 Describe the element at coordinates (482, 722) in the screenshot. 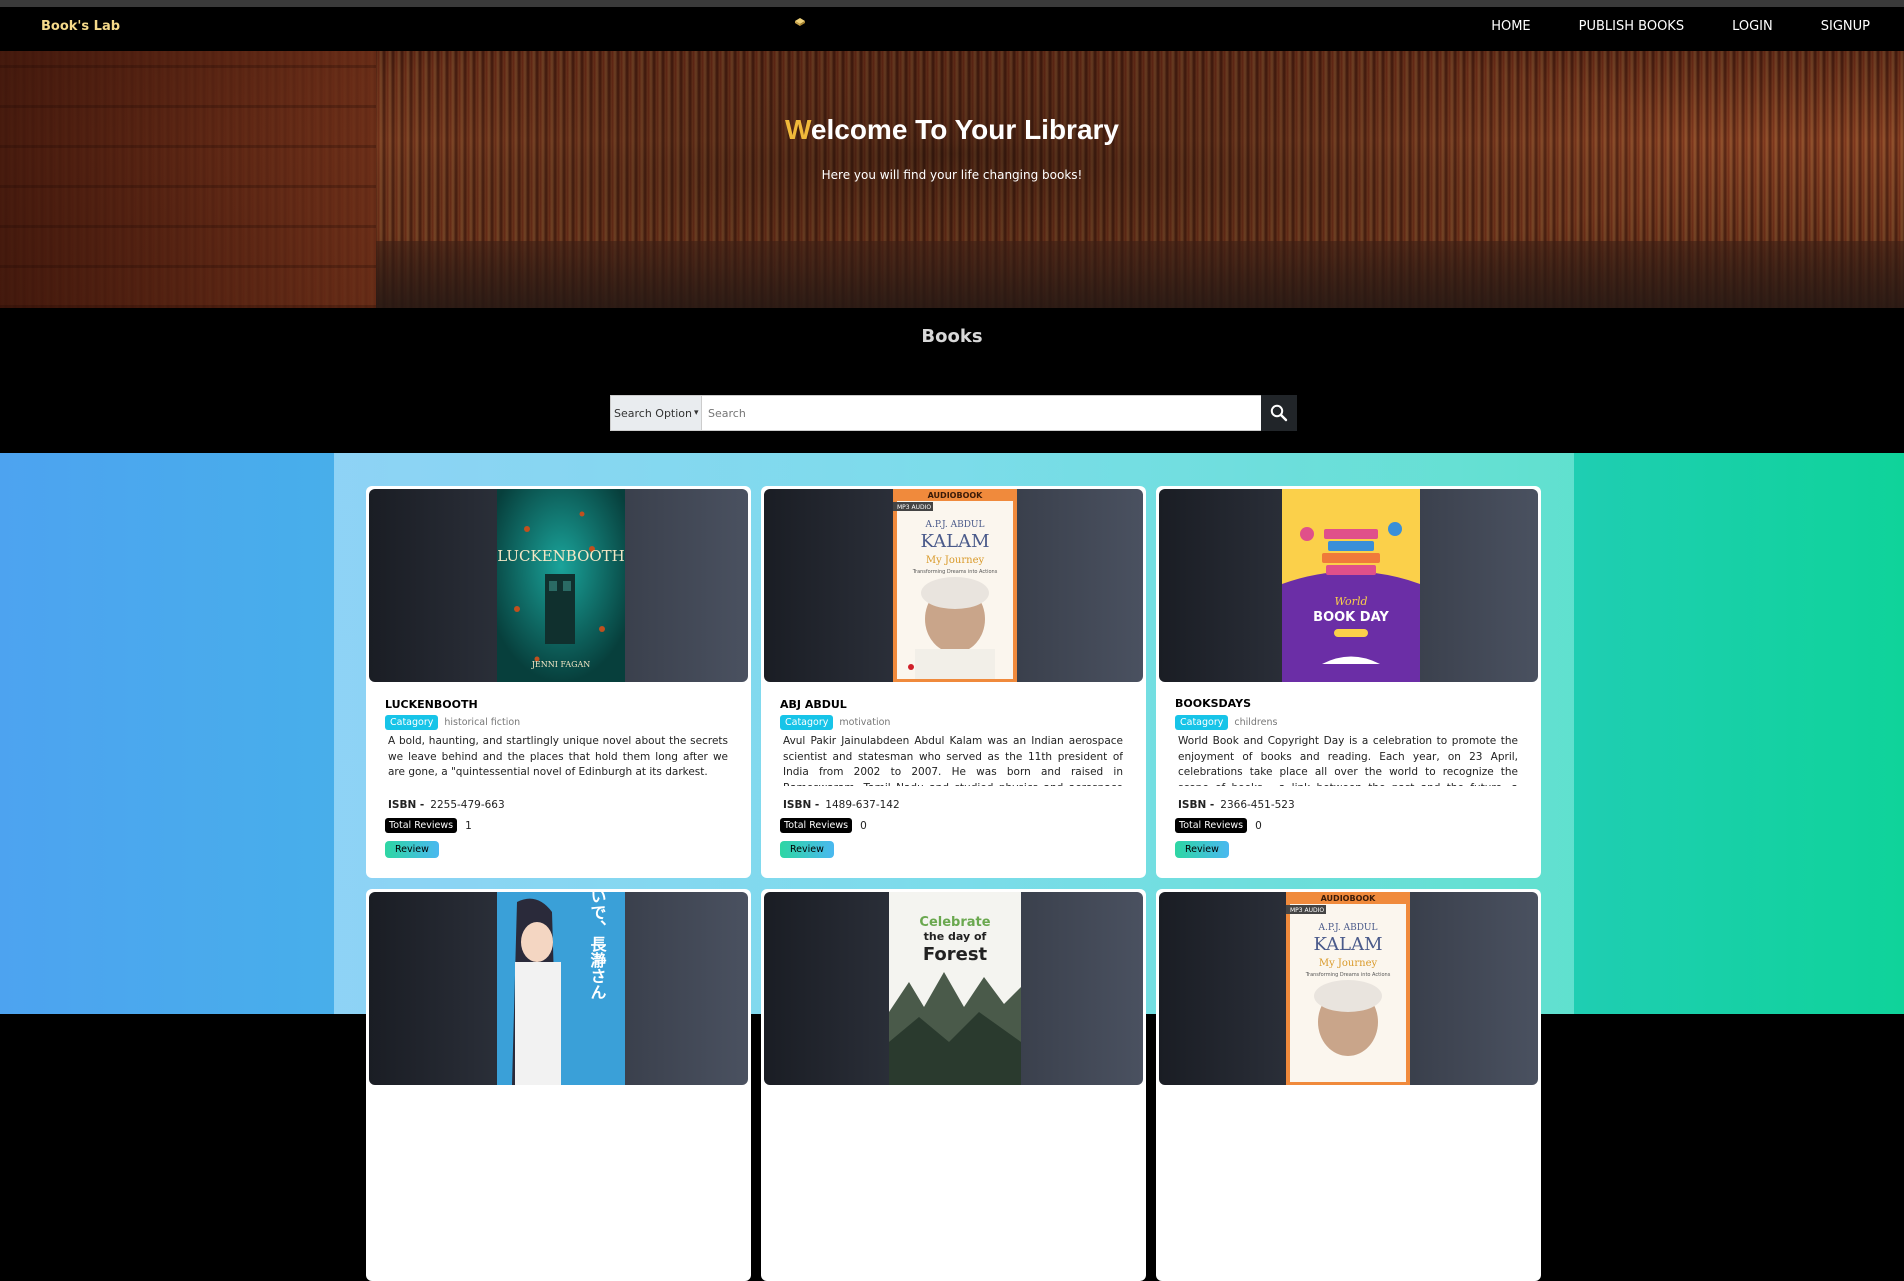

I see `category-value: historical fiction` at that location.